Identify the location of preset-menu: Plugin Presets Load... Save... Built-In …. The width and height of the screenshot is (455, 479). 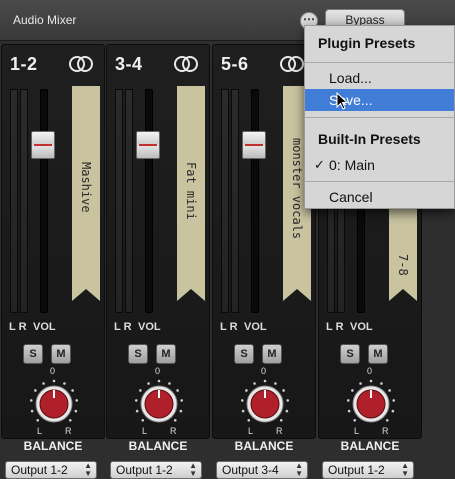
(379, 117).